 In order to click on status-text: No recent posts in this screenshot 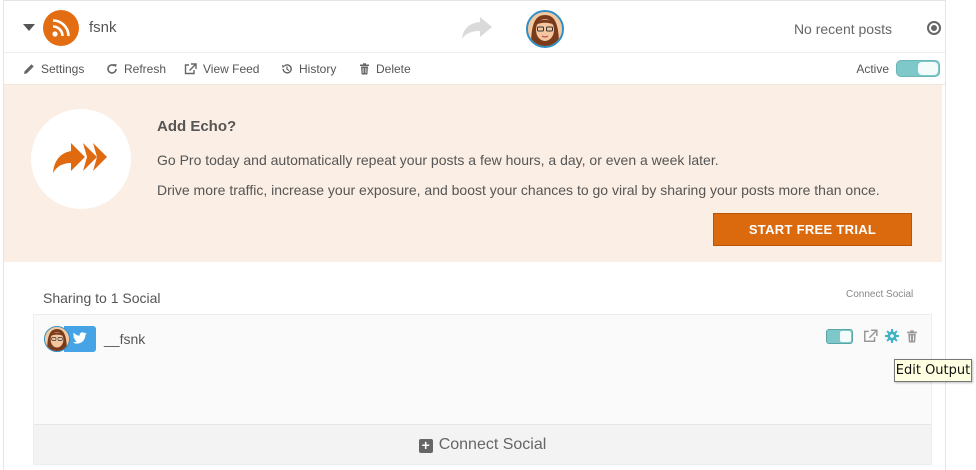, I will do `click(842, 29)`.